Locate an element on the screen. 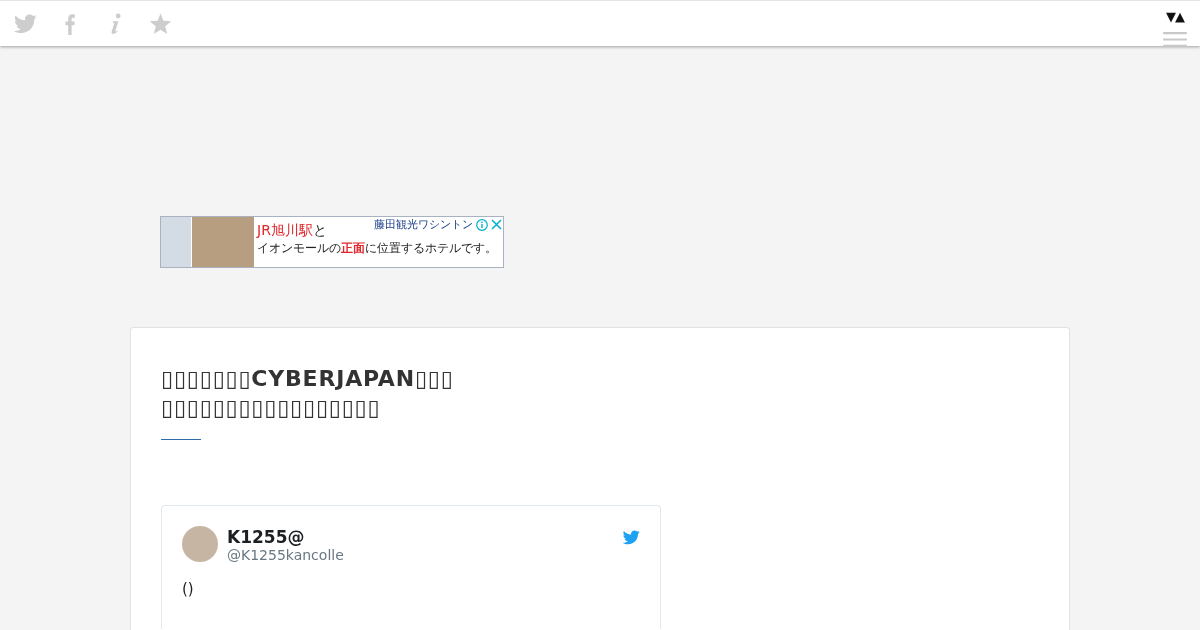 The width and height of the screenshot is (1200, 630). tweet-author-handle: @K1255kancolle is located at coordinates (285, 555).